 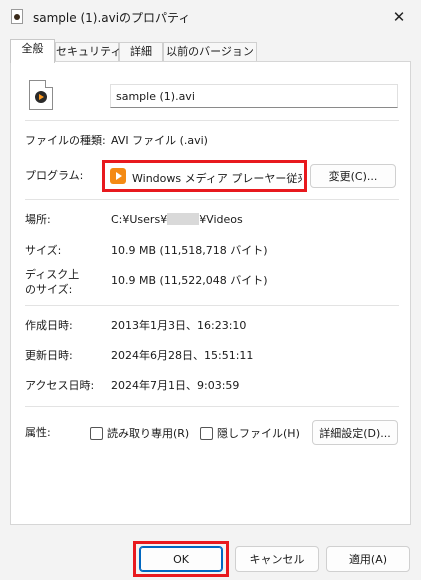 I want to click on location-value: C:¥Users¥ ¥Videos, so click(x=177, y=220).